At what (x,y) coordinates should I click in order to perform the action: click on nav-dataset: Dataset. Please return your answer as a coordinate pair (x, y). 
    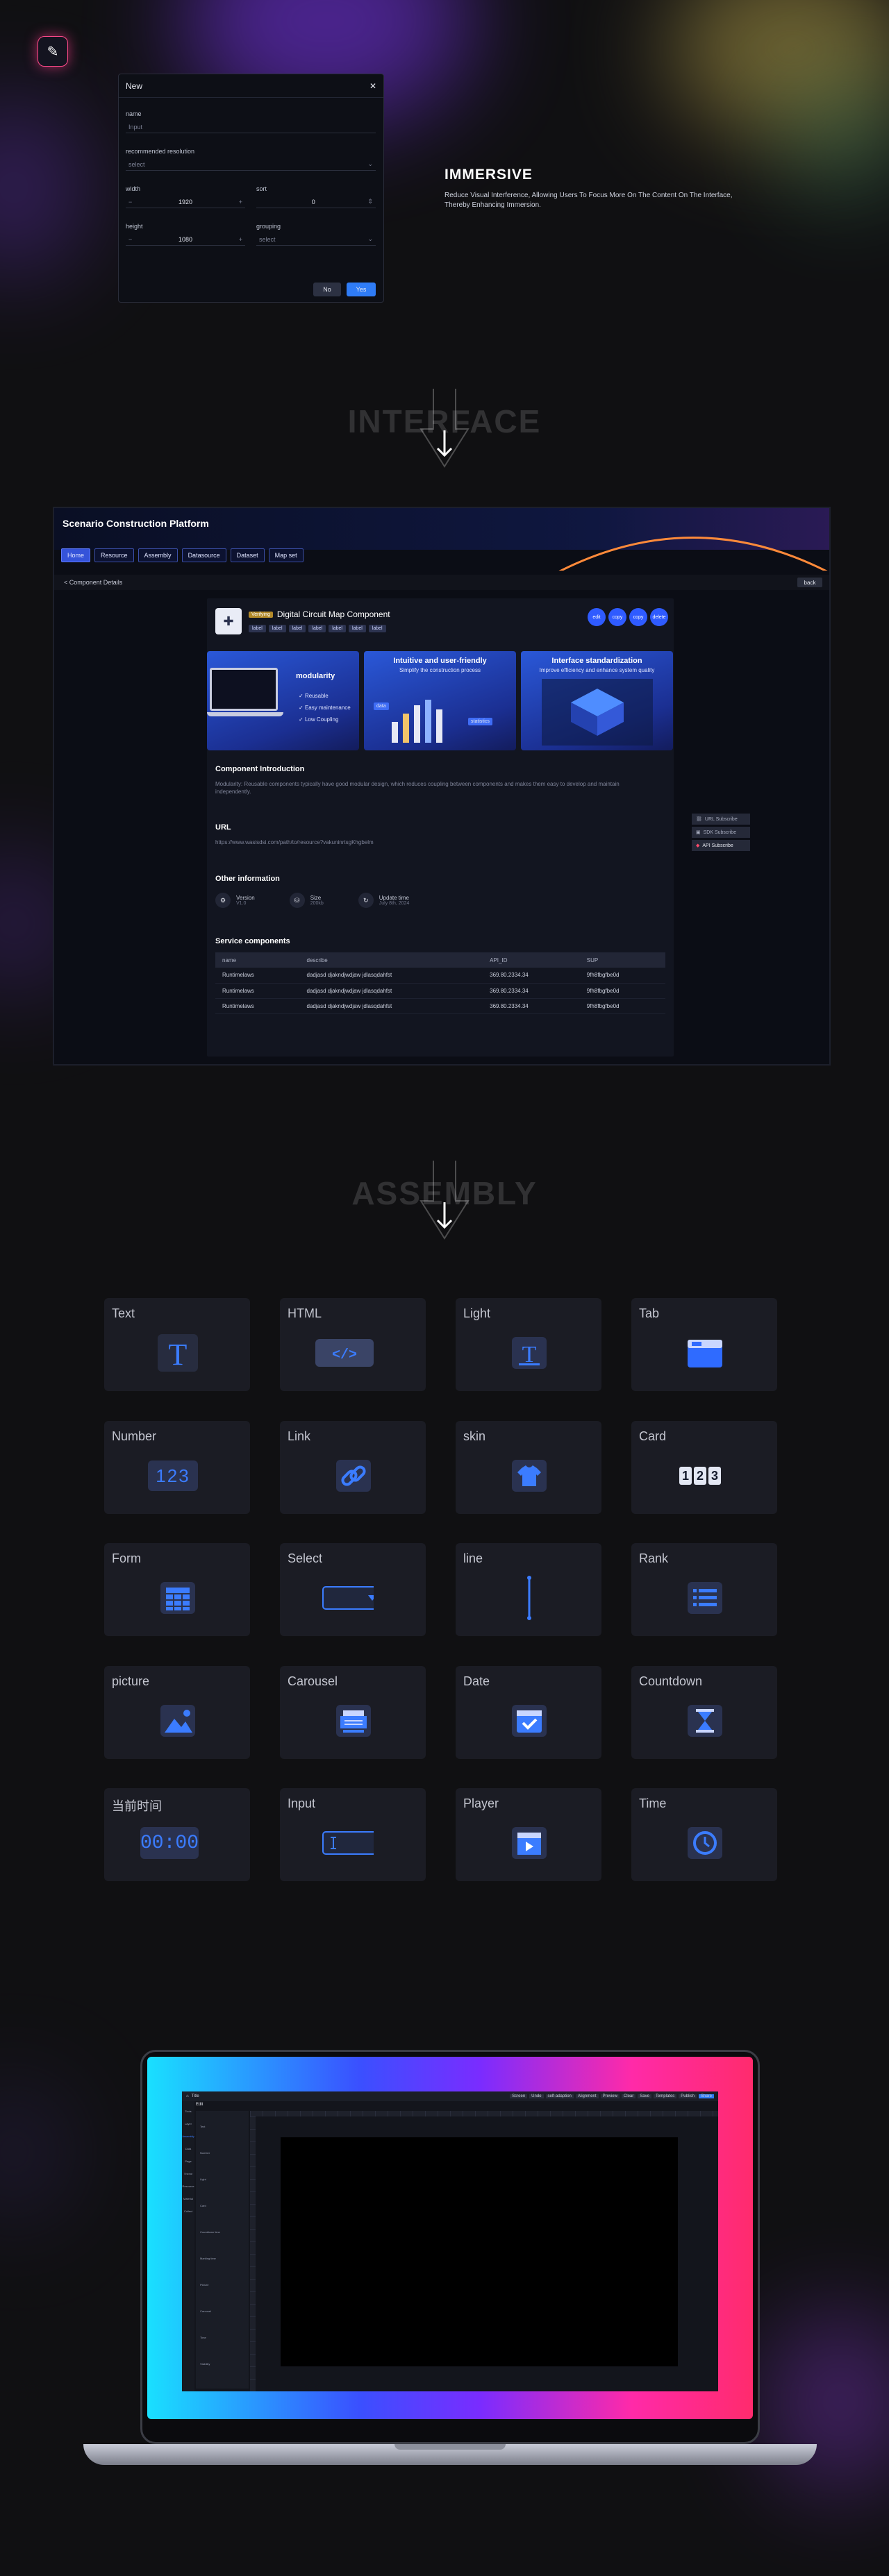
    Looking at the image, I should click on (247, 555).